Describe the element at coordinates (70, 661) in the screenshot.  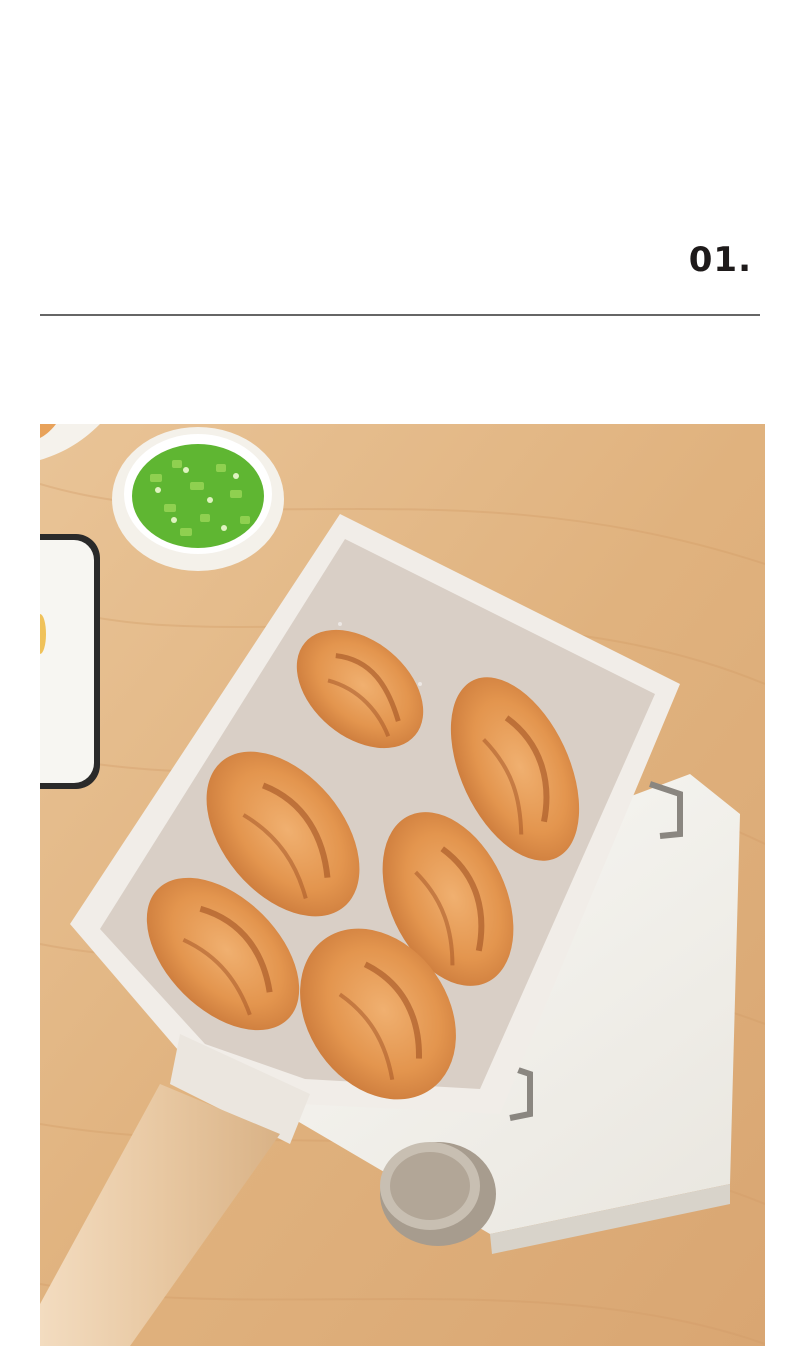
I see `plate-left` at that location.